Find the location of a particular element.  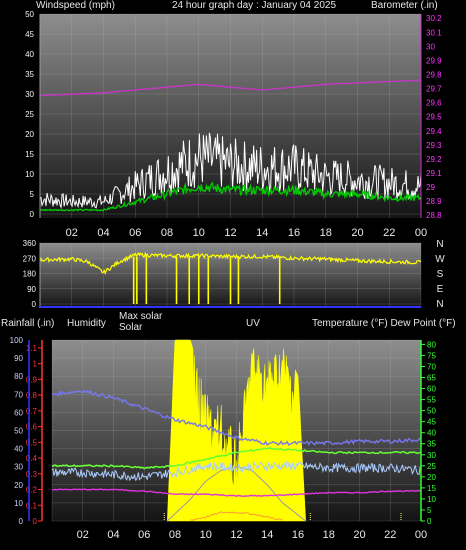

direction-tick-label: 0 is located at coordinates (34, 304).